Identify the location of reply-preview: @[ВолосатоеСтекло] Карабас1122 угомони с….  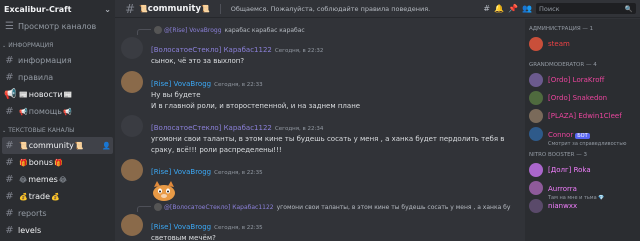
(323, 207).